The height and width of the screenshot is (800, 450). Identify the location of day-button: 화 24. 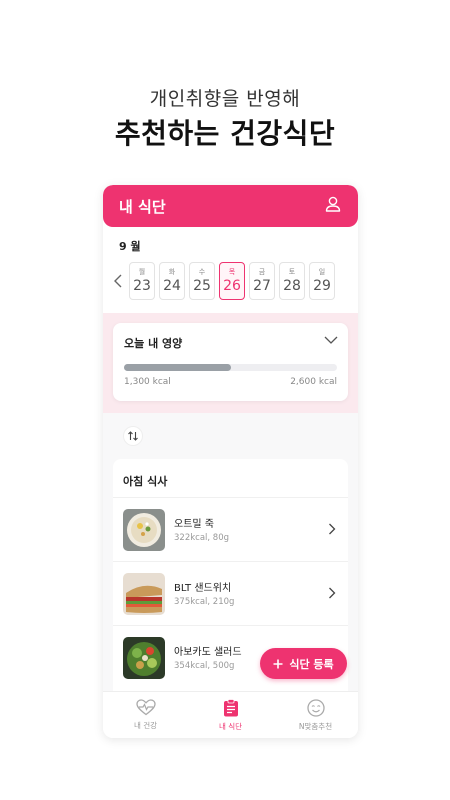
(172, 281).